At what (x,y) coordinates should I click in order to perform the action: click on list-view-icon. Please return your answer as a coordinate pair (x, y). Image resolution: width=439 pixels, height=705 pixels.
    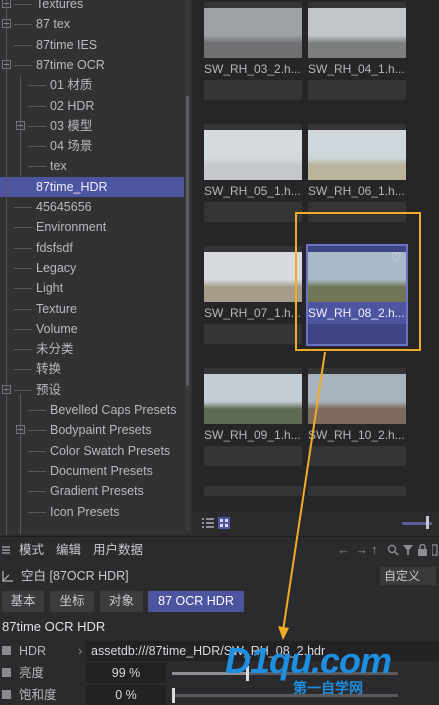
    Looking at the image, I should click on (208, 523).